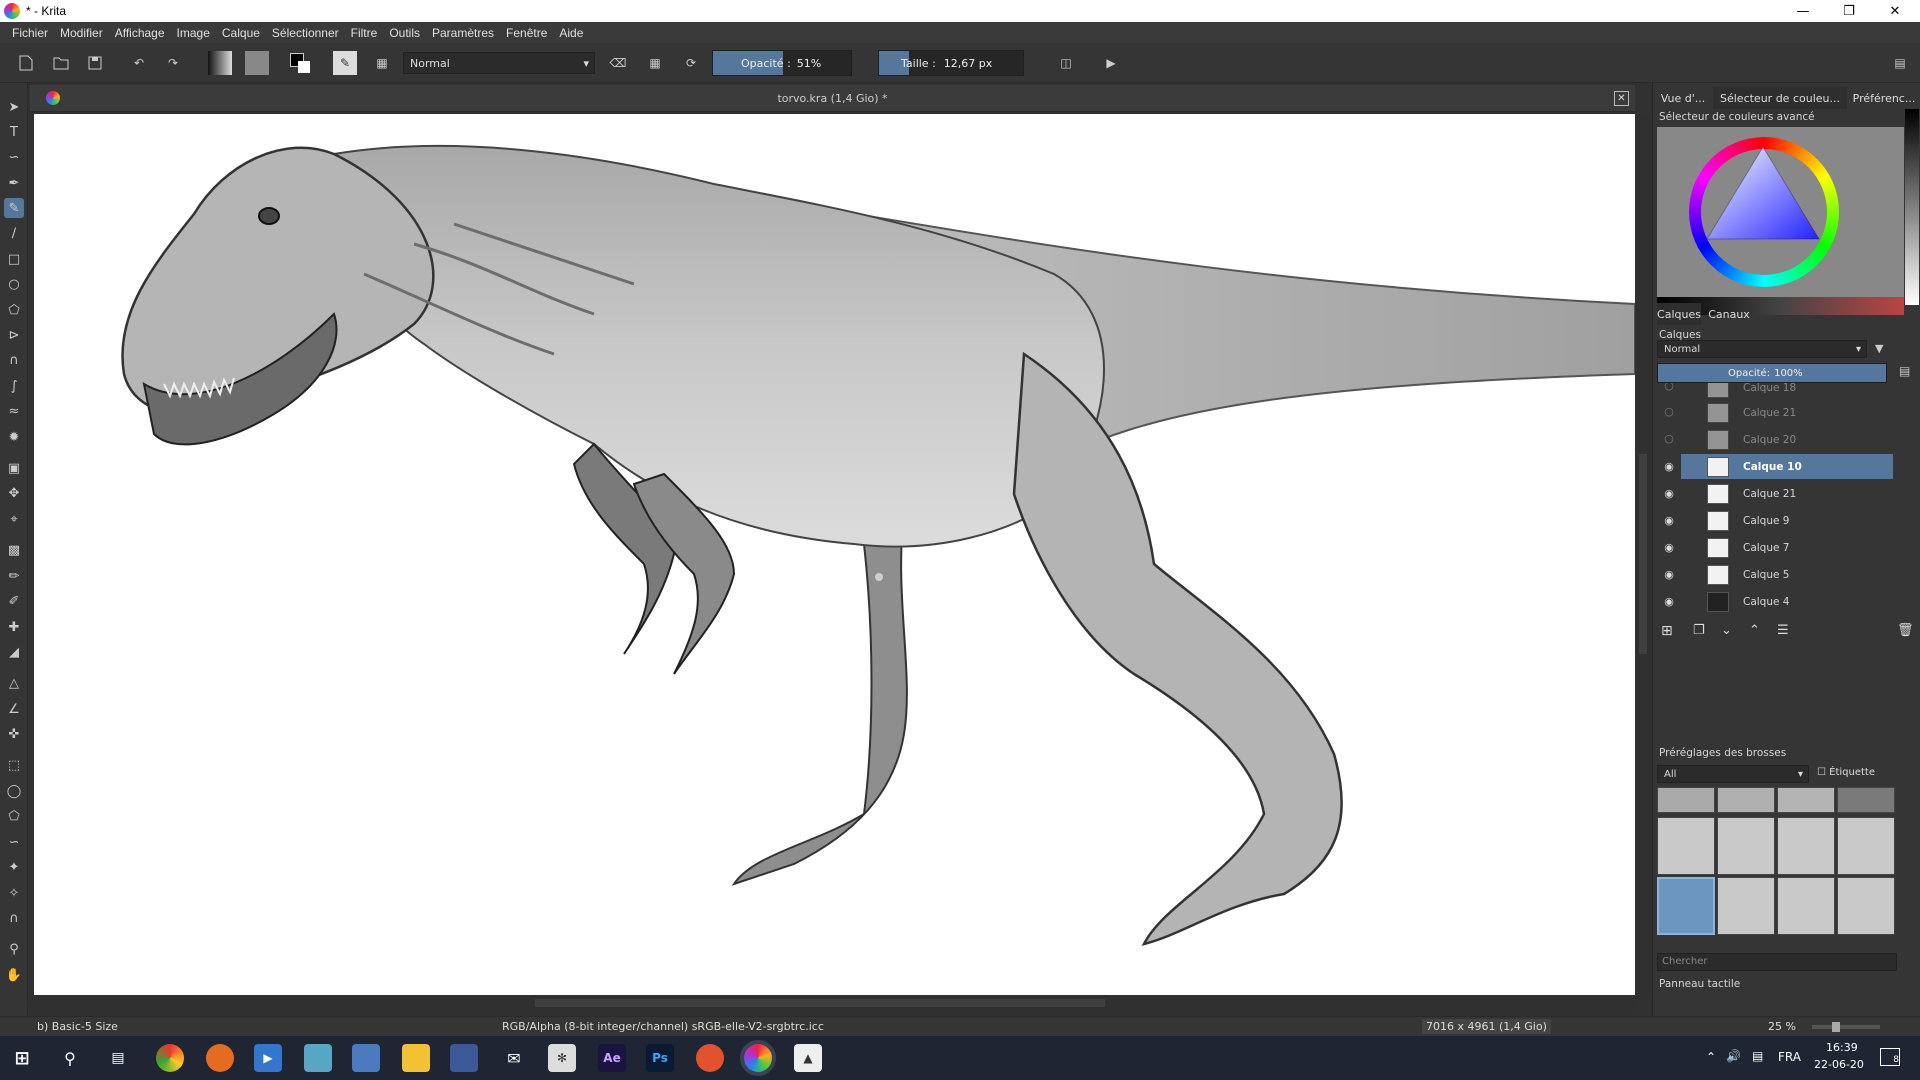 The width and height of the screenshot is (1920, 1080). I want to click on elliptical-selection-icon: ◯, so click(14, 791).